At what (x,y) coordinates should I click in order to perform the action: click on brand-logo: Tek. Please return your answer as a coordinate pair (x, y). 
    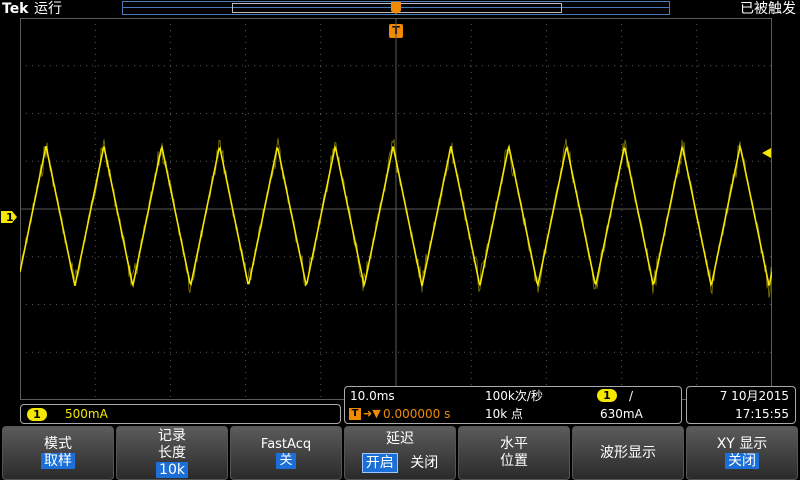
    Looking at the image, I should click on (15, 9).